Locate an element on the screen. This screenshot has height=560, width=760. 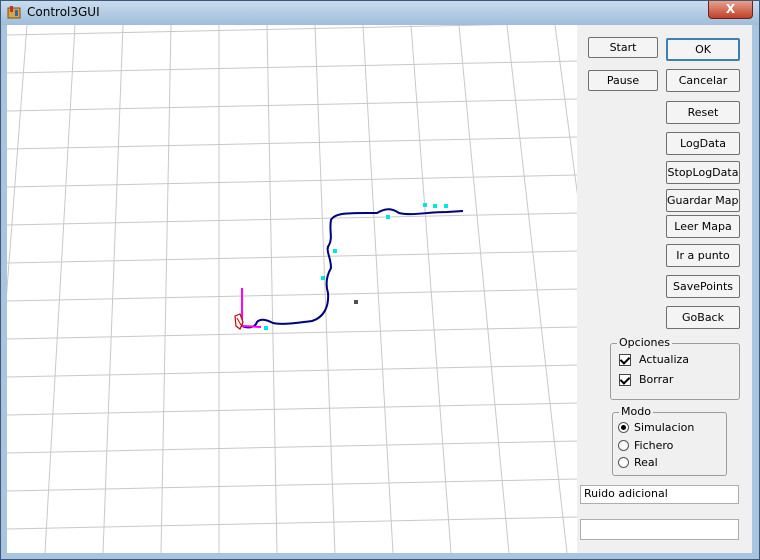
modo-group: Modo Simulacion Fichero Real is located at coordinates (669, 440).